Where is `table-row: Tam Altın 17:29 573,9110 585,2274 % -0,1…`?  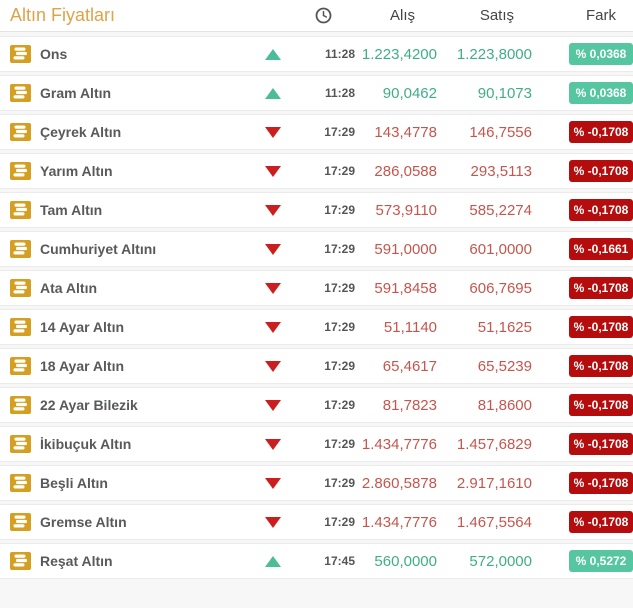
table-row: Tam Altın 17:29 573,9110 585,2274 % -0,1… is located at coordinates (316, 210).